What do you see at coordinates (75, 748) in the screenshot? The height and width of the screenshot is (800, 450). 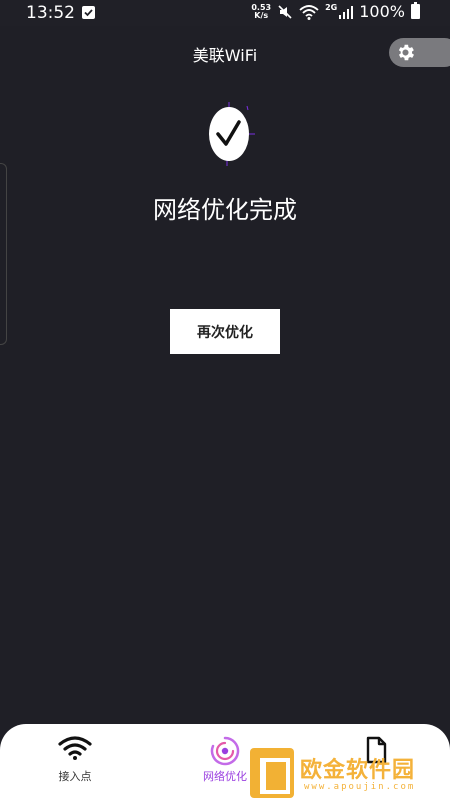 I see `wifi-icon` at bounding box center [75, 748].